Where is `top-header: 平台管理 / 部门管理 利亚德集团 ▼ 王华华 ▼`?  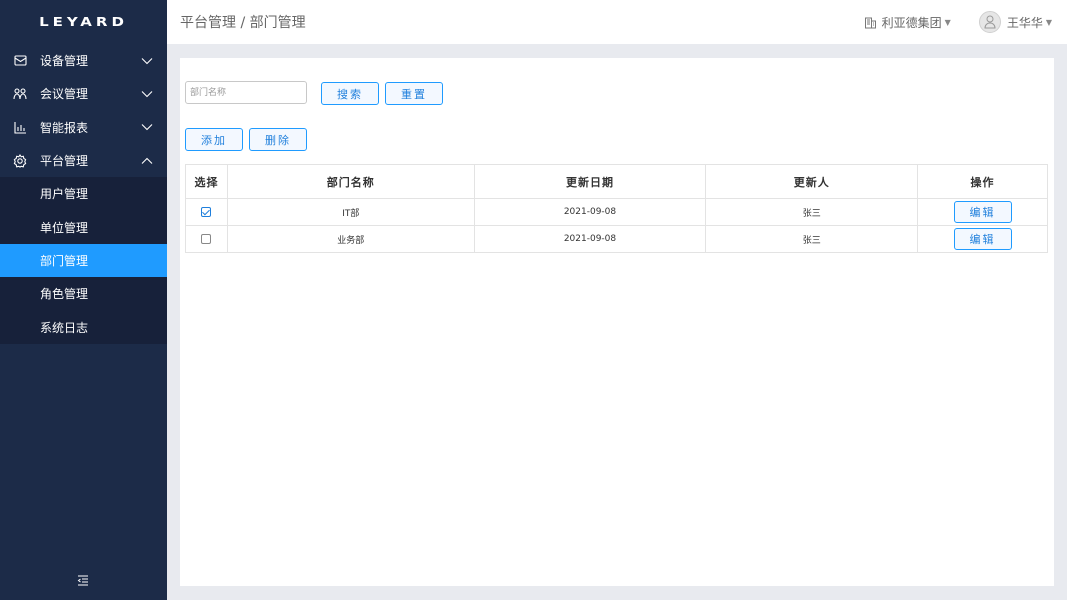 top-header: 平台管理 / 部门管理 利亚德集团 ▼ 王华华 ▼ is located at coordinates (617, 22).